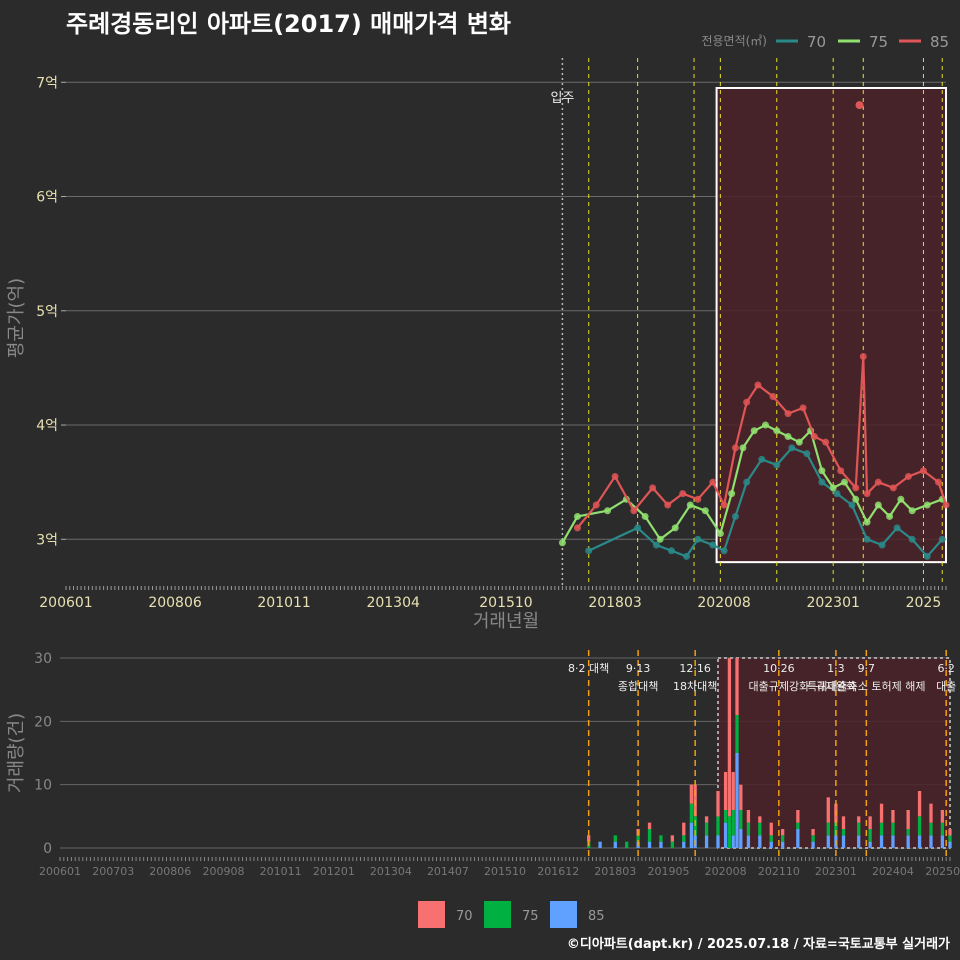 This screenshot has height=960, width=960. I want to click on y-axis-title: 평균가(억), so click(16, 318).